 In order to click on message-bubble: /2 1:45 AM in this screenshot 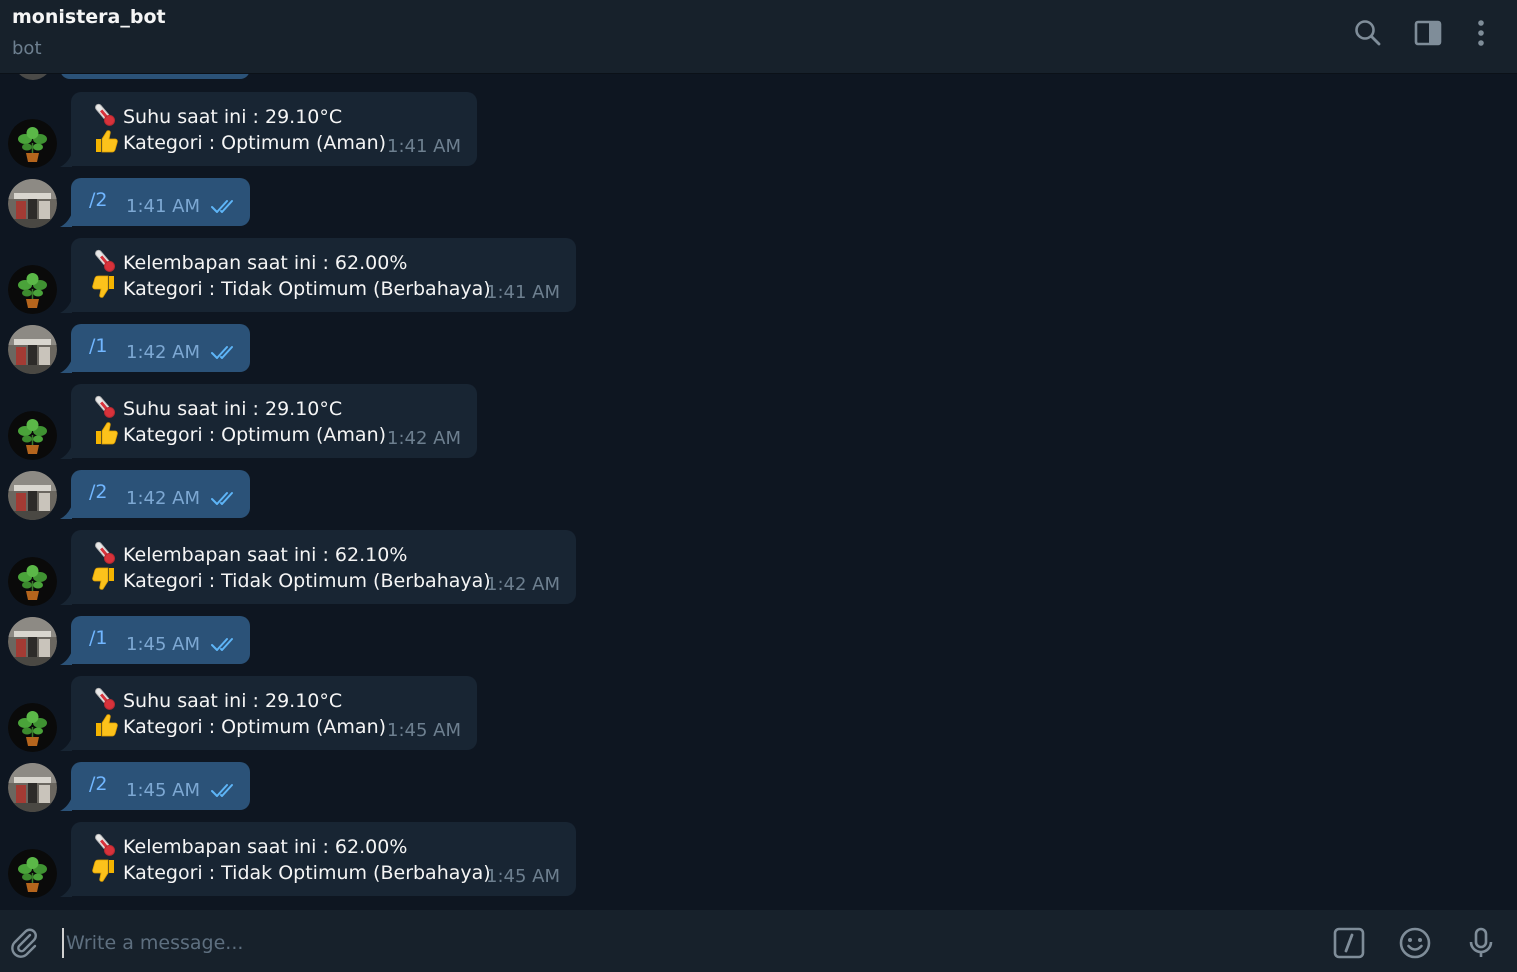, I will do `click(160, 786)`.